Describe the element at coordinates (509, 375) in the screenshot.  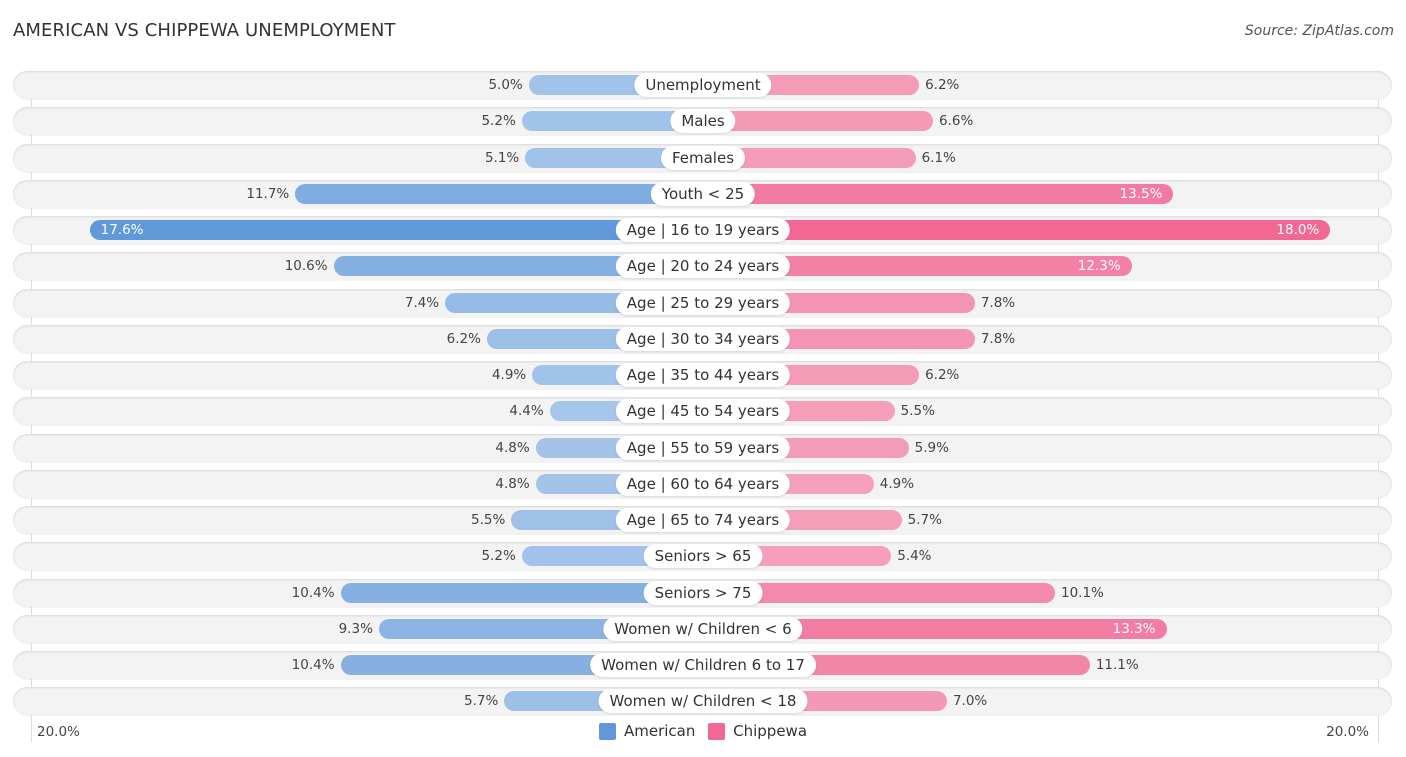
I see `value-label-american: 4.9%` at that location.